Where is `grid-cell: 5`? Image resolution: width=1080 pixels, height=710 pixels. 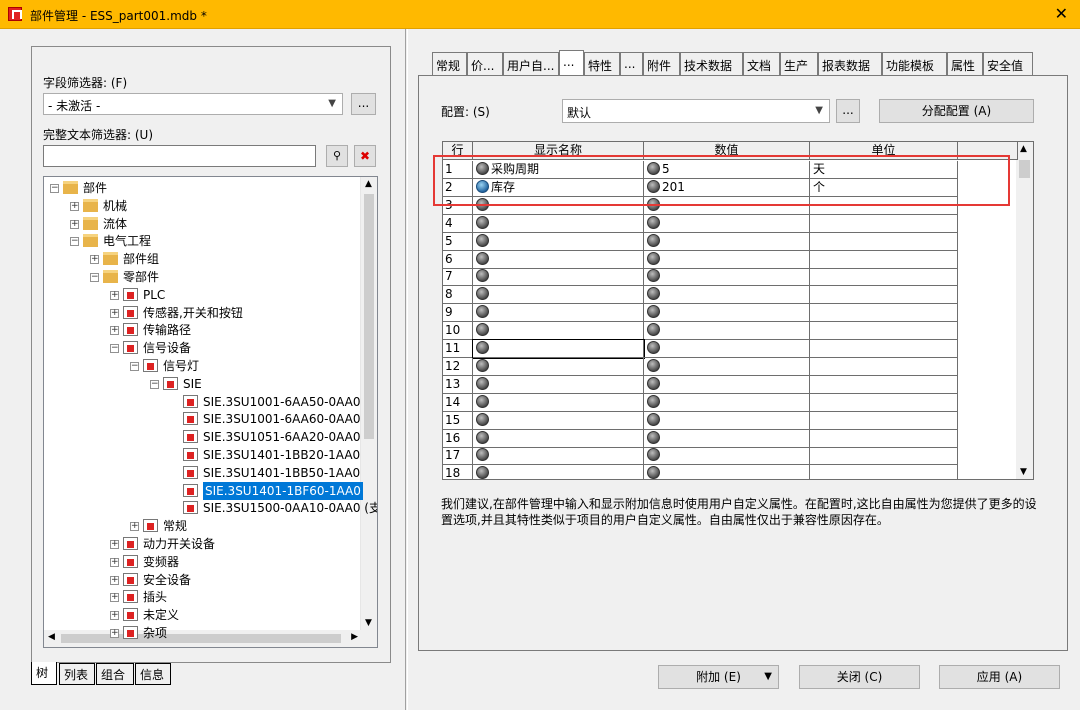 grid-cell: 5 is located at coordinates (458, 241).